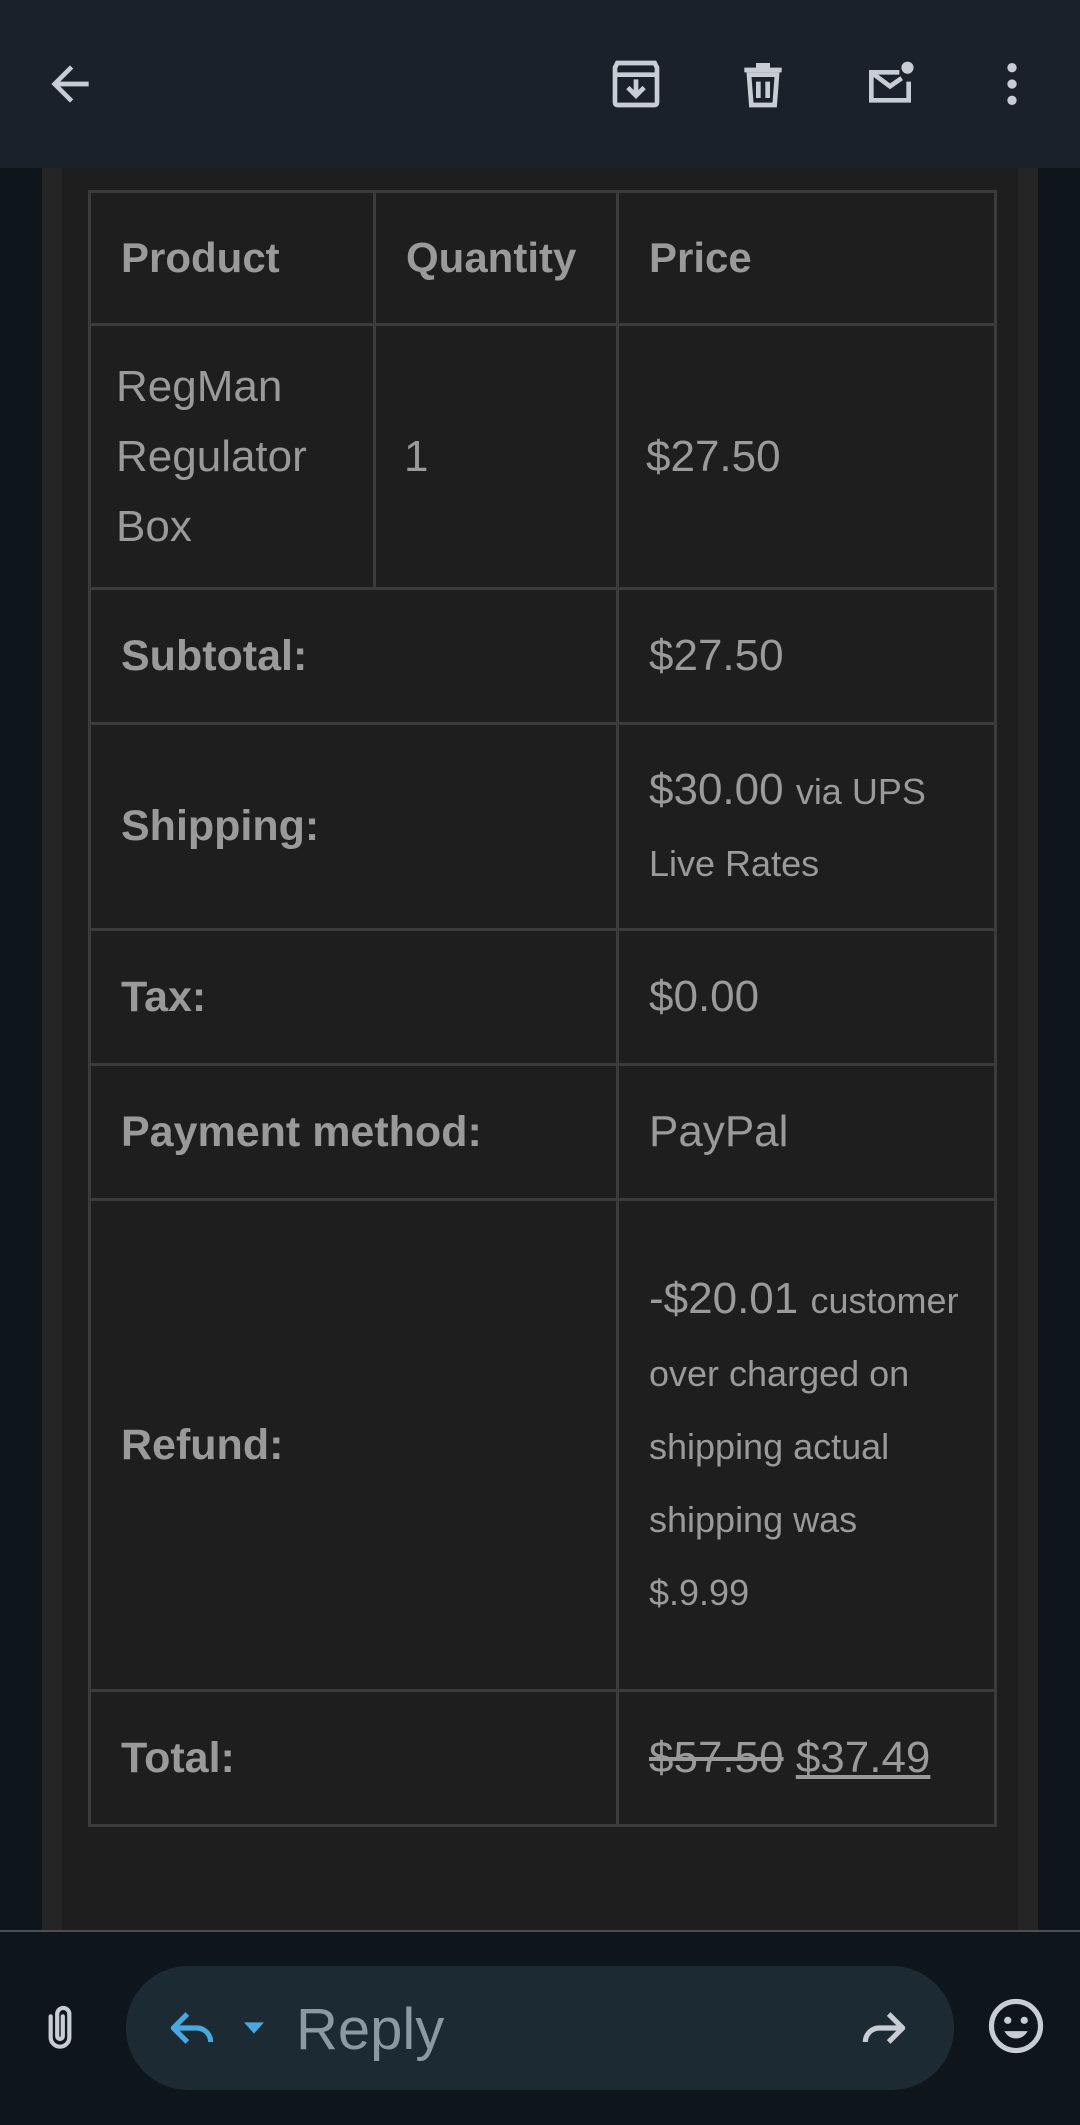  What do you see at coordinates (70, 84) in the screenshot?
I see `arrow-left-icon` at bounding box center [70, 84].